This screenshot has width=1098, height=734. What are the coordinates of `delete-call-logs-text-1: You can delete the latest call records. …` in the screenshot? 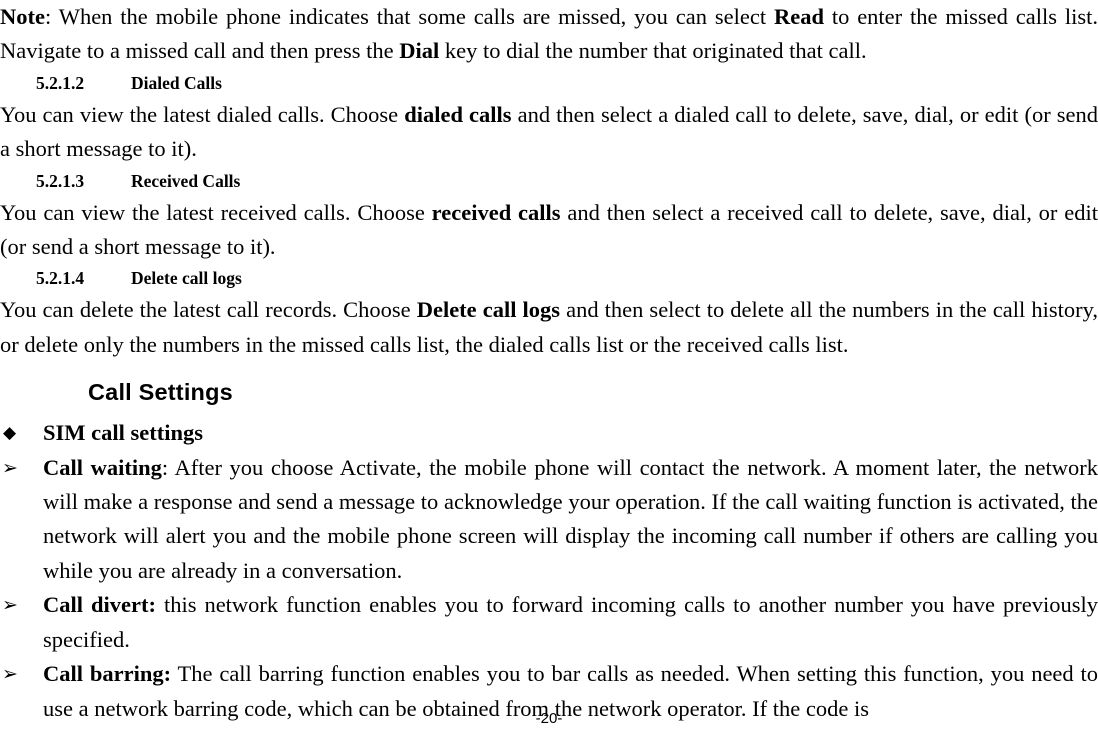 It's located at (208, 310).